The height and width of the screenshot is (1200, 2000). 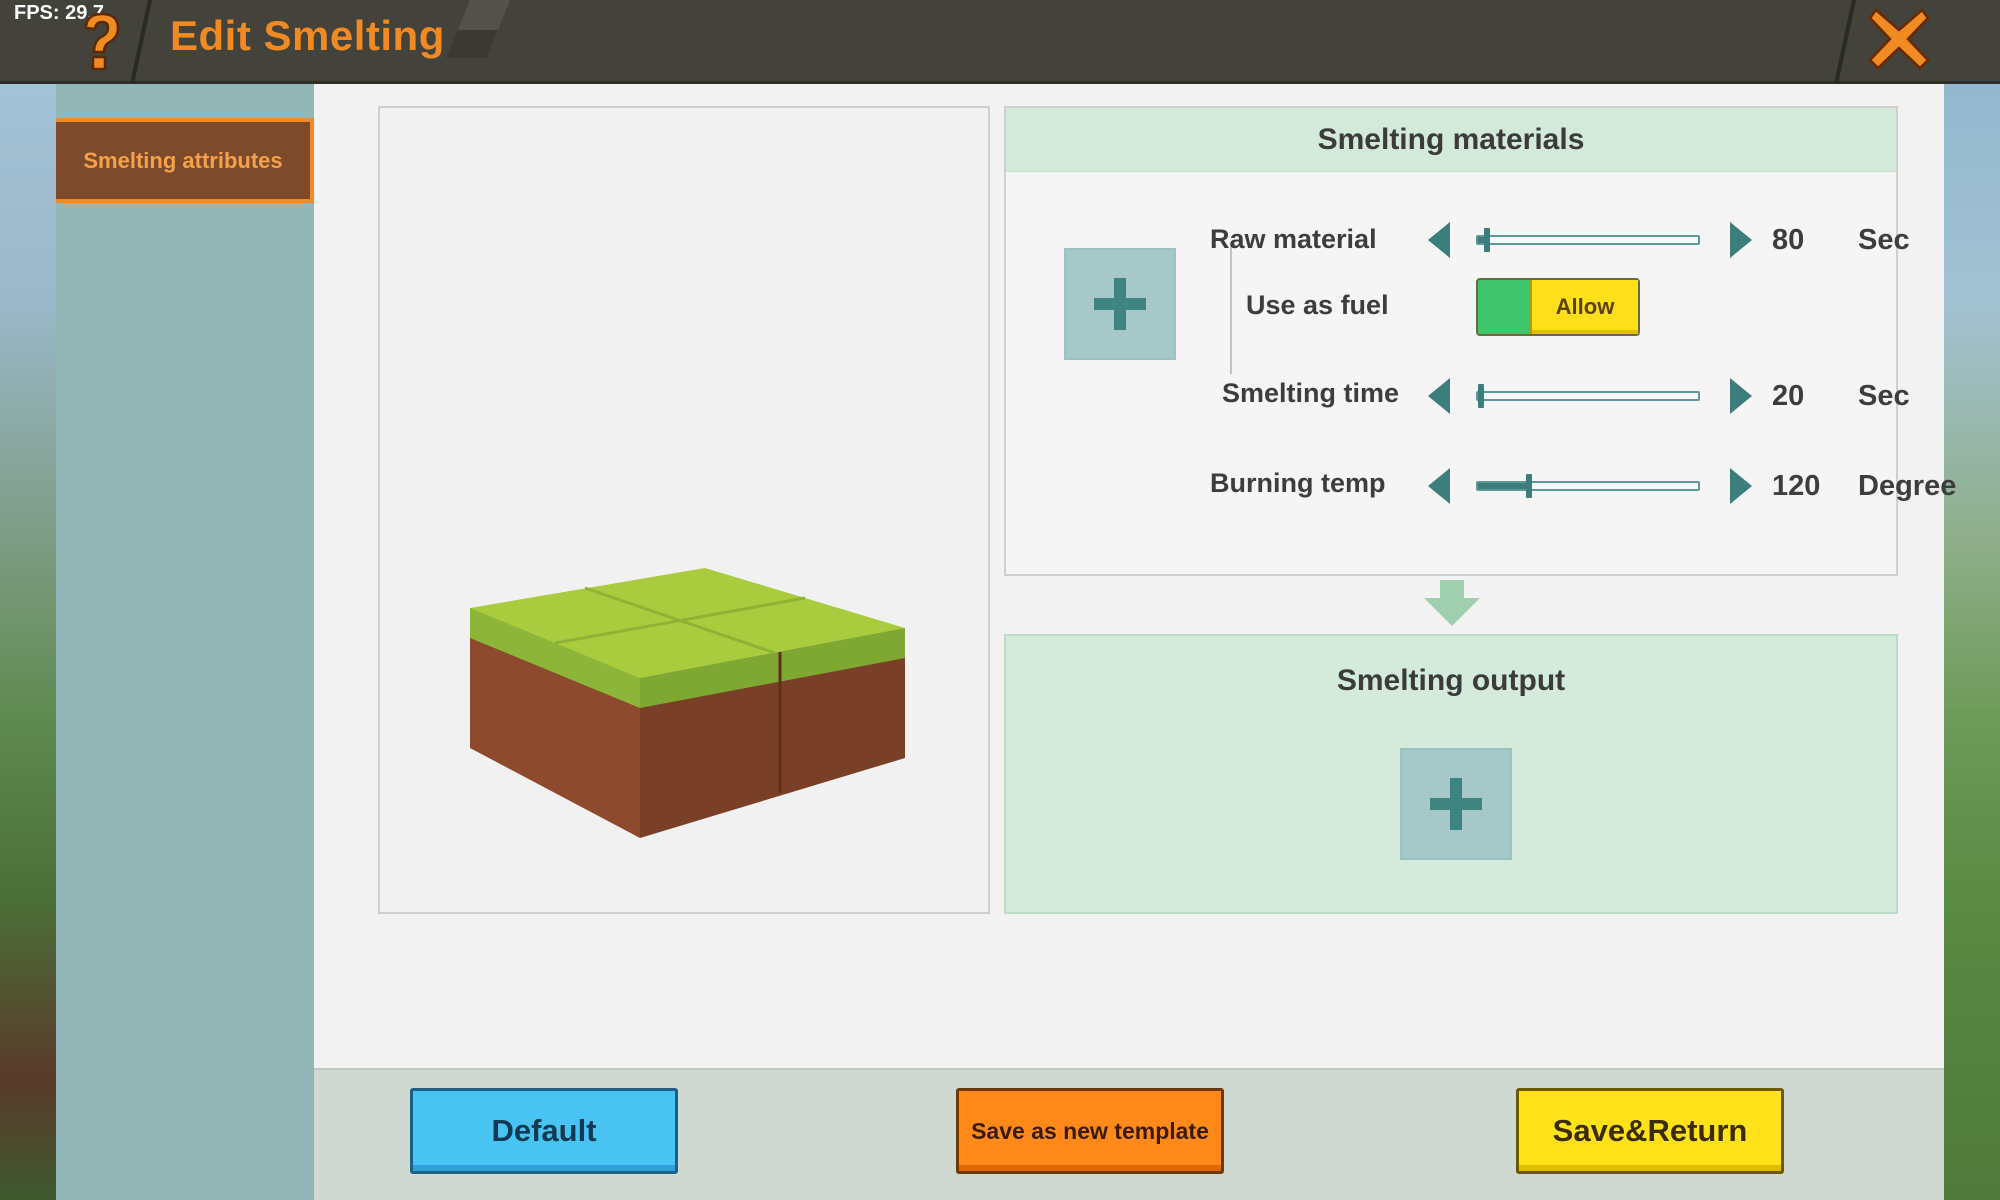 I want to click on burning-temp-slider, so click(x=1588, y=486).